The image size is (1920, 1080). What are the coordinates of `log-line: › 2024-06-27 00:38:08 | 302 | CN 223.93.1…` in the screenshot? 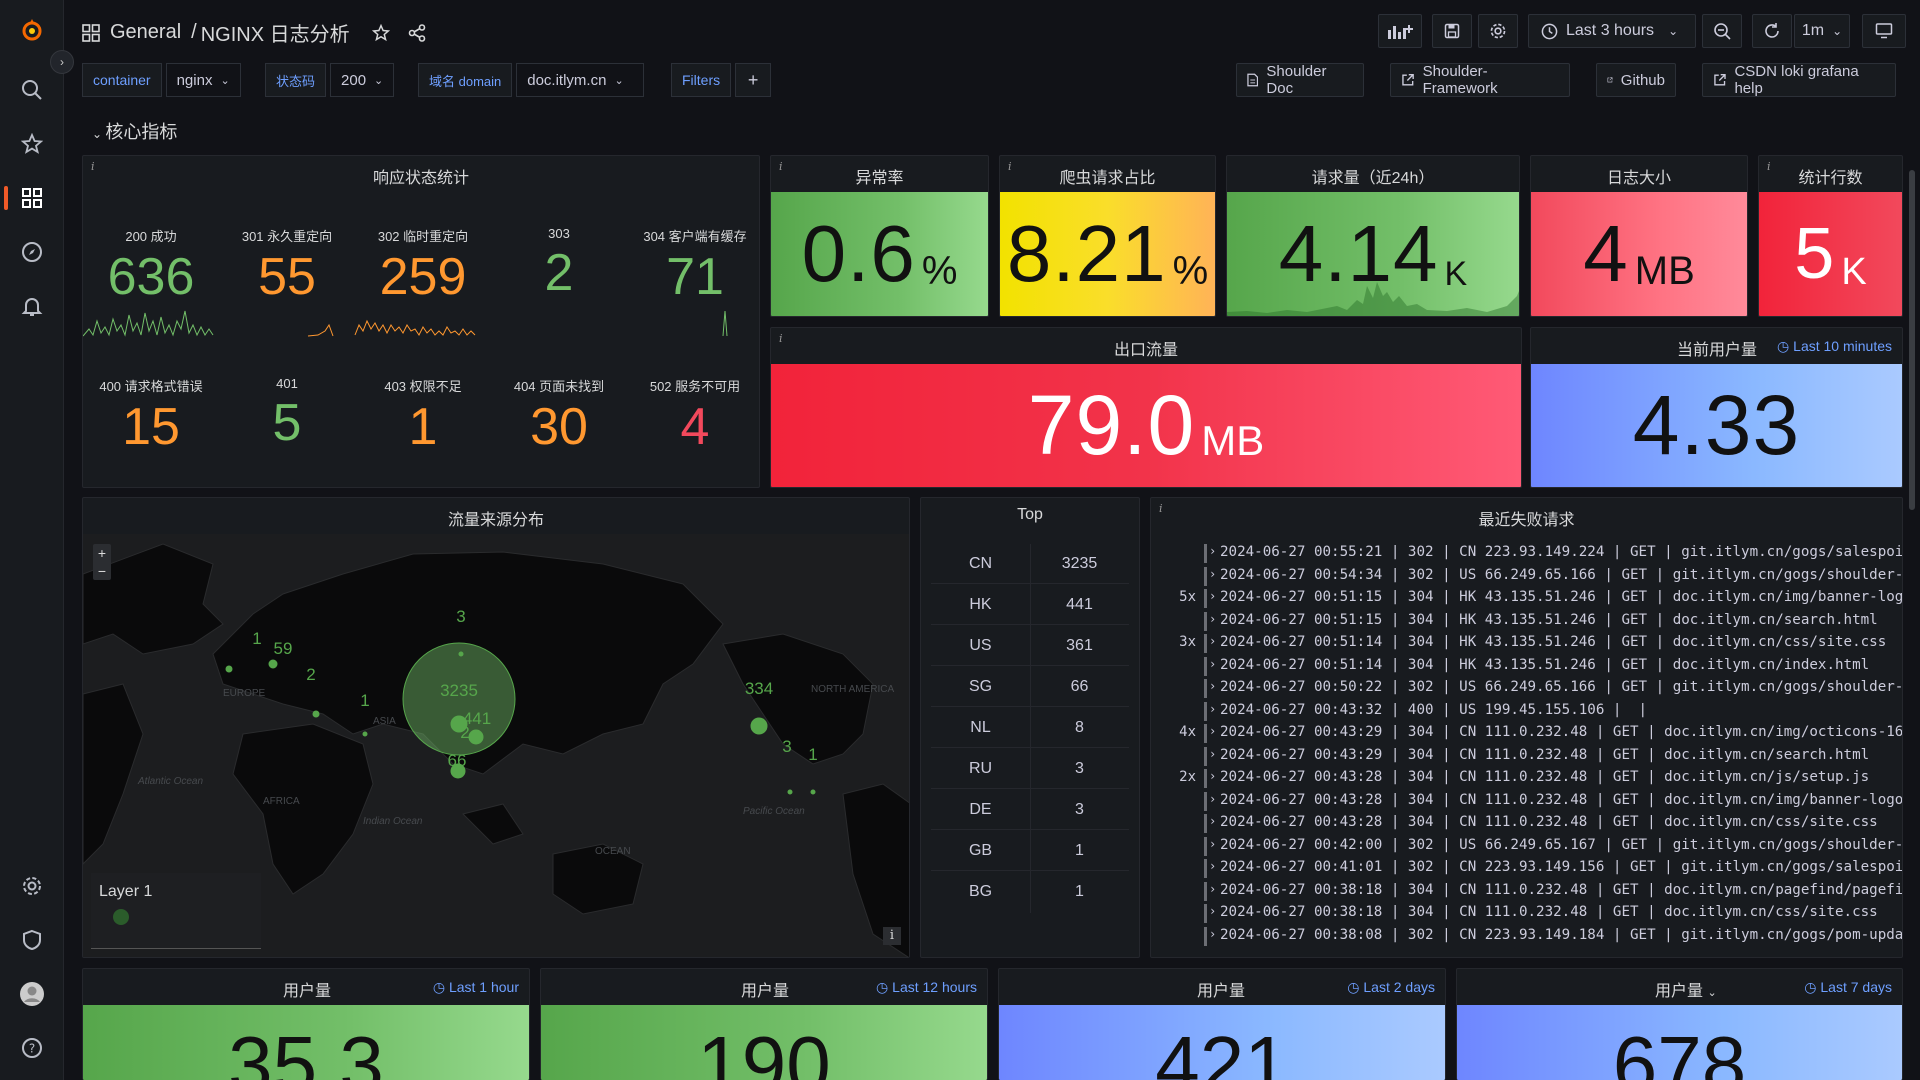 It's located at (1526, 938).